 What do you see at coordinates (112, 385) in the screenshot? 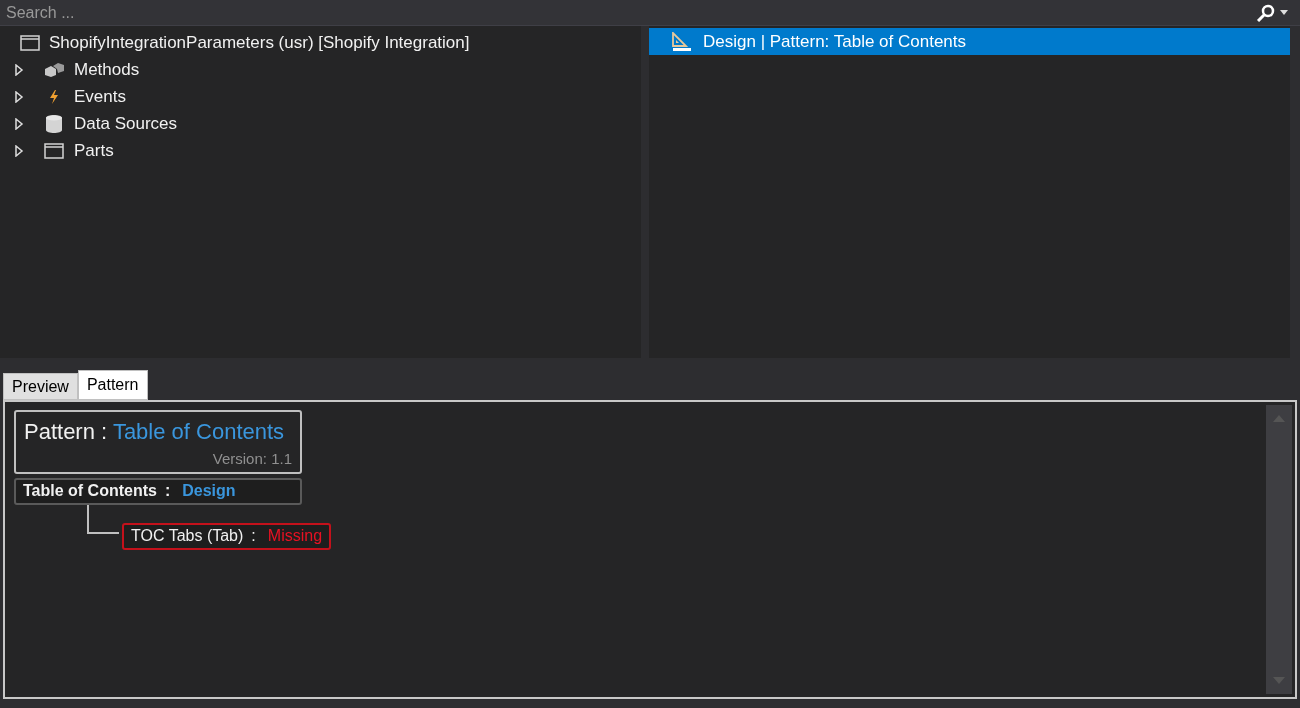
I see `tab: Pattern` at bounding box center [112, 385].